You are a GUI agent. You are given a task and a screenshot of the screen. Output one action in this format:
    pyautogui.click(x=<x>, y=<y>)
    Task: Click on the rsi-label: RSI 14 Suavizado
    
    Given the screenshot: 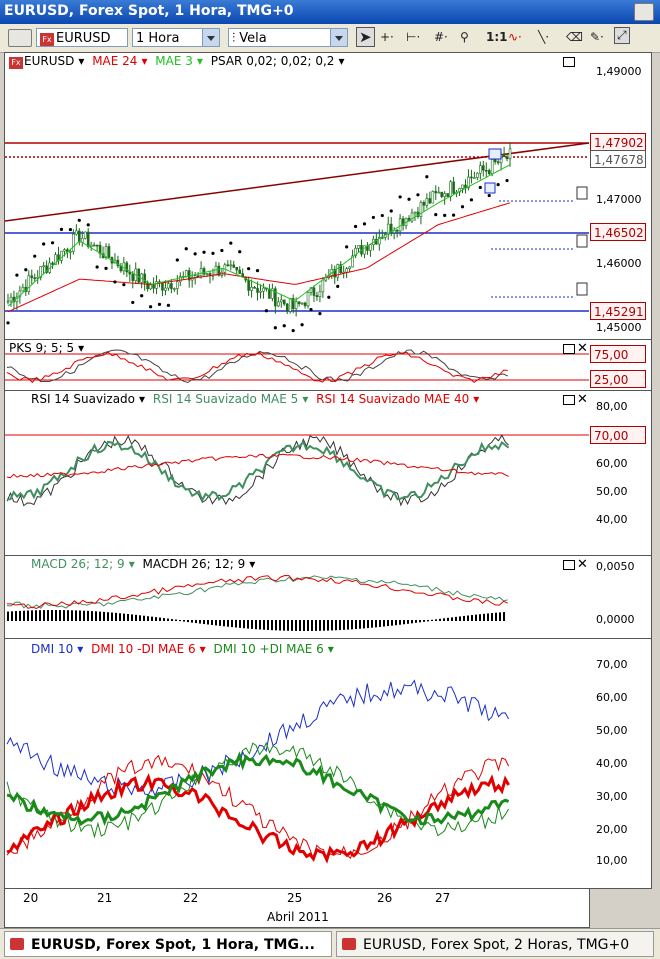 What is the action you would take?
    pyautogui.click(x=83, y=399)
    